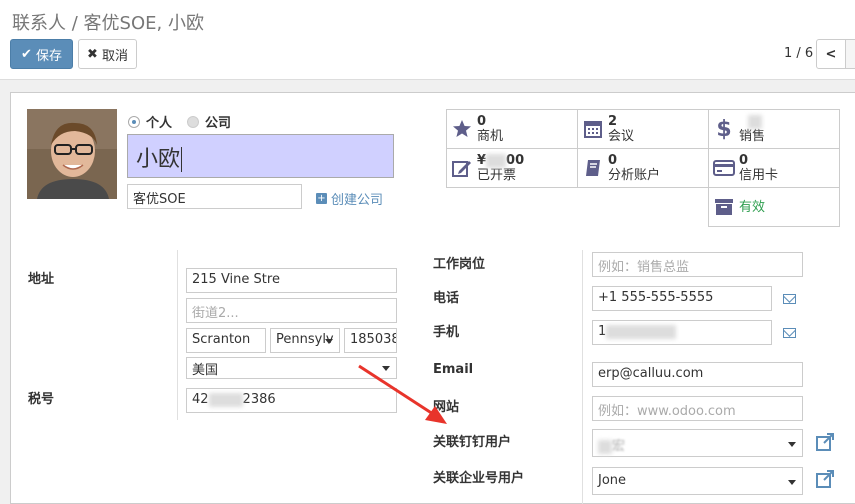  Describe the element at coordinates (724, 129) in the screenshot. I see `dollar-icon: $` at that location.